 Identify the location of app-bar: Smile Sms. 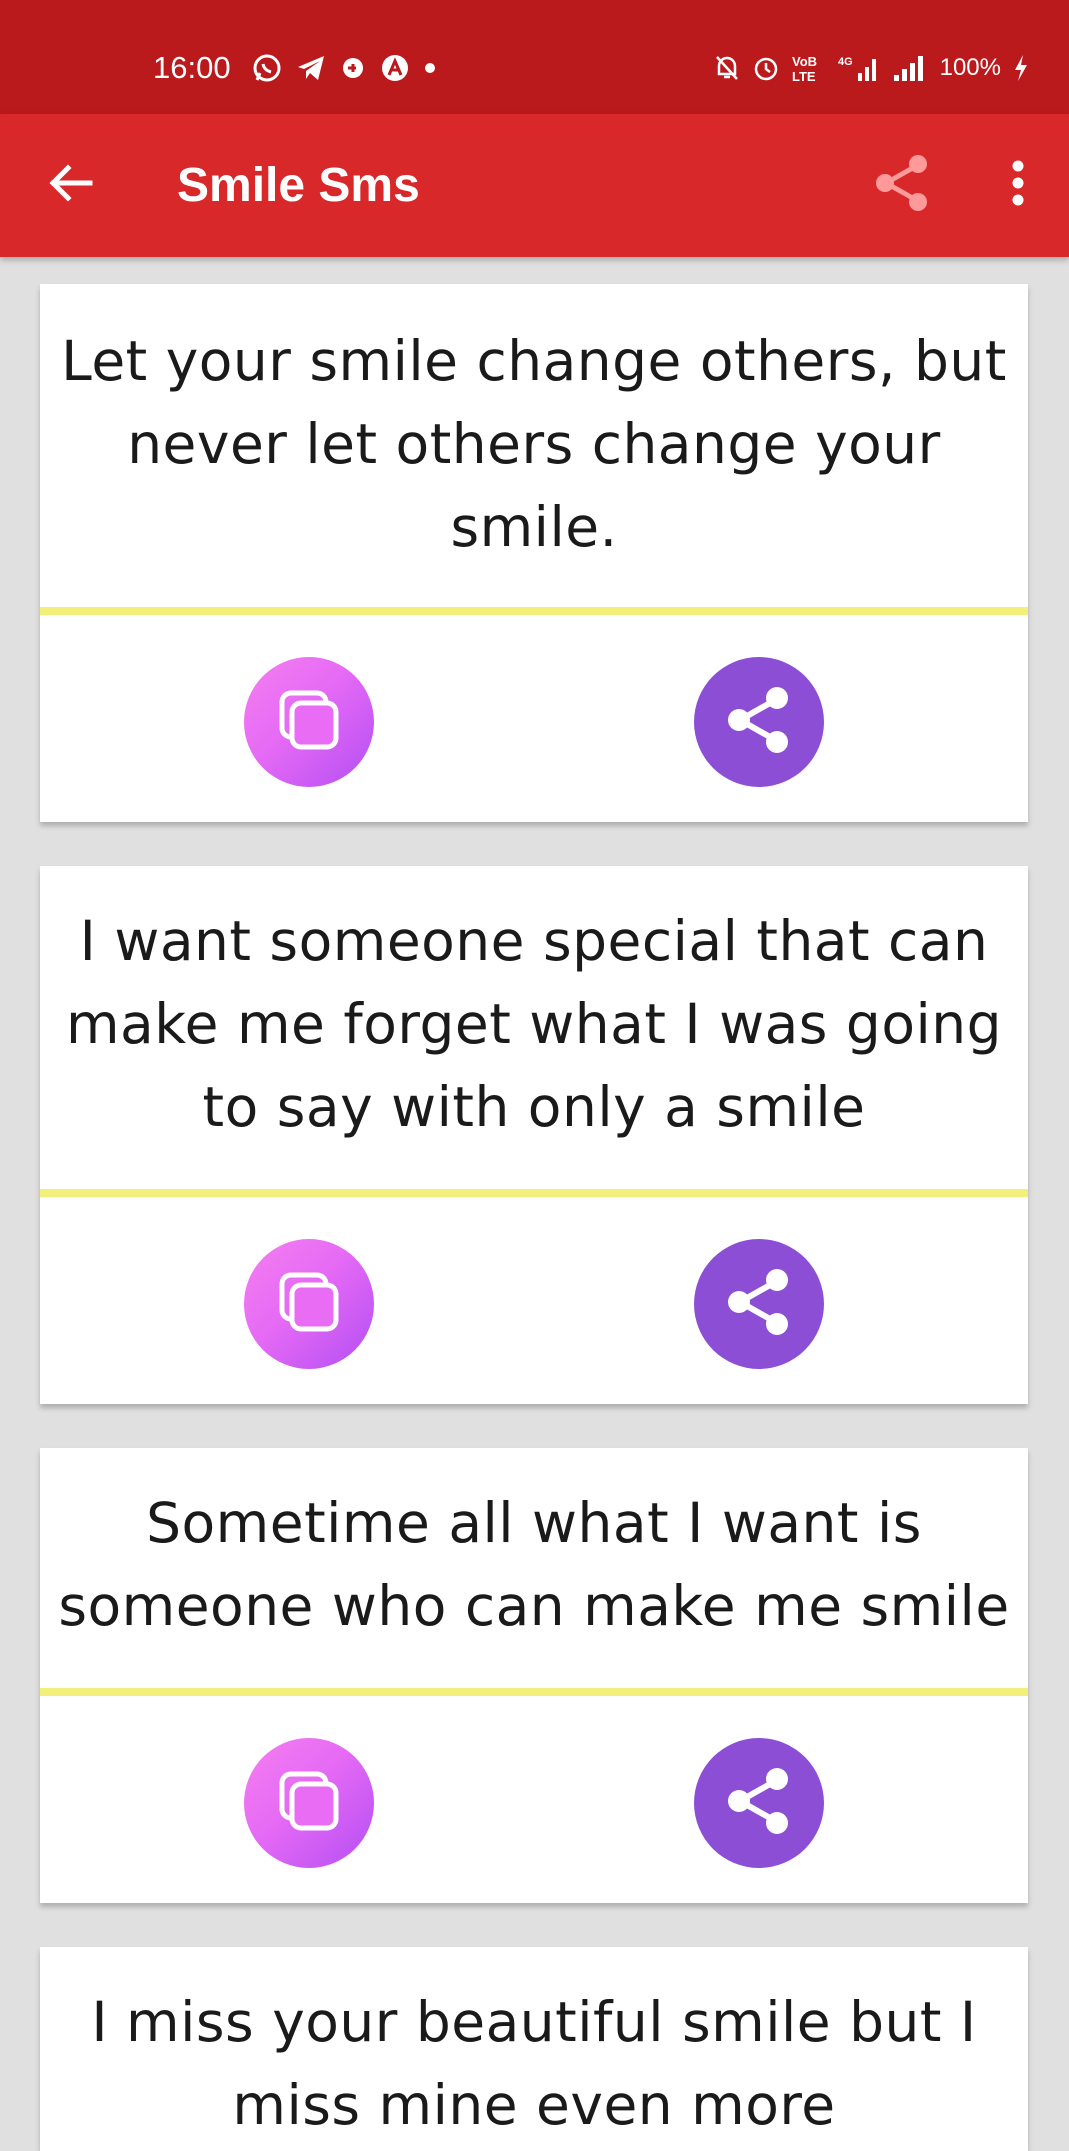
(534, 185).